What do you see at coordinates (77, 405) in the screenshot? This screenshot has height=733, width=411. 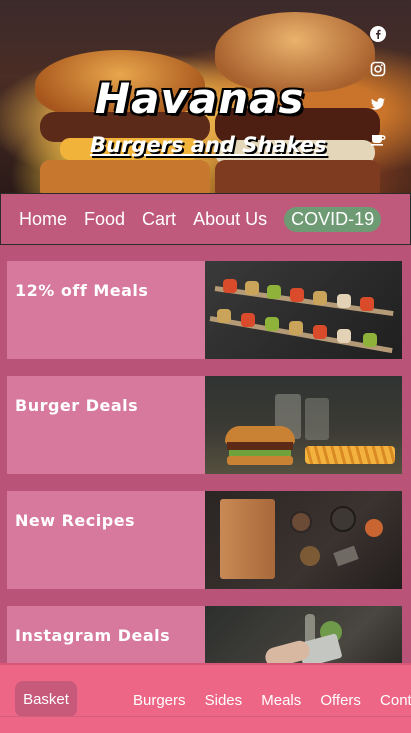 I see `card-label: Burger Deals` at bounding box center [77, 405].